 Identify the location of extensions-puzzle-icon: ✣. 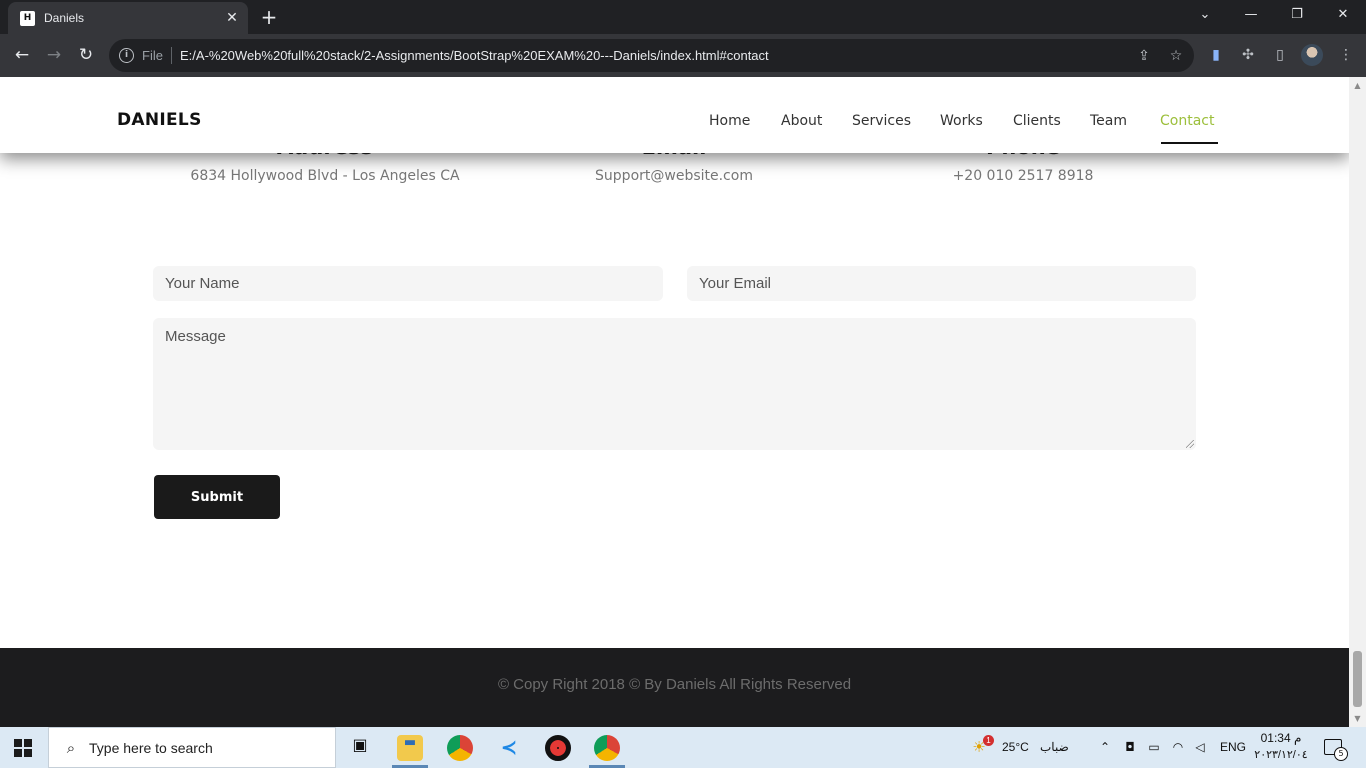
(1248, 55).